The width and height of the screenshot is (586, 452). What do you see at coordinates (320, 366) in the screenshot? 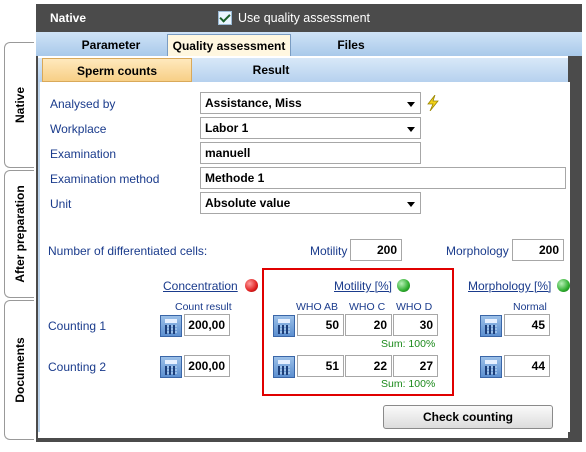
I see `who-ab-2-input: 51` at bounding box center [320, 366].